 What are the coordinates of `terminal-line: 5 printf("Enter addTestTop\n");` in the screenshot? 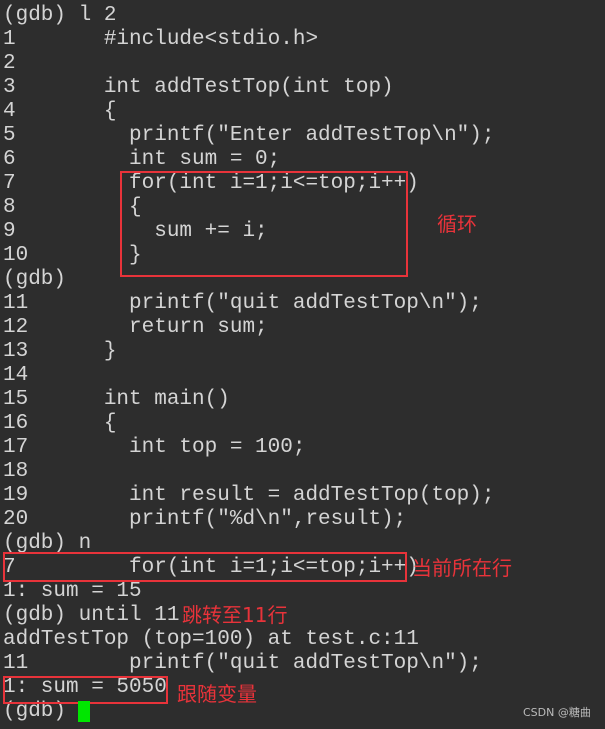 It's located at (249, 135).